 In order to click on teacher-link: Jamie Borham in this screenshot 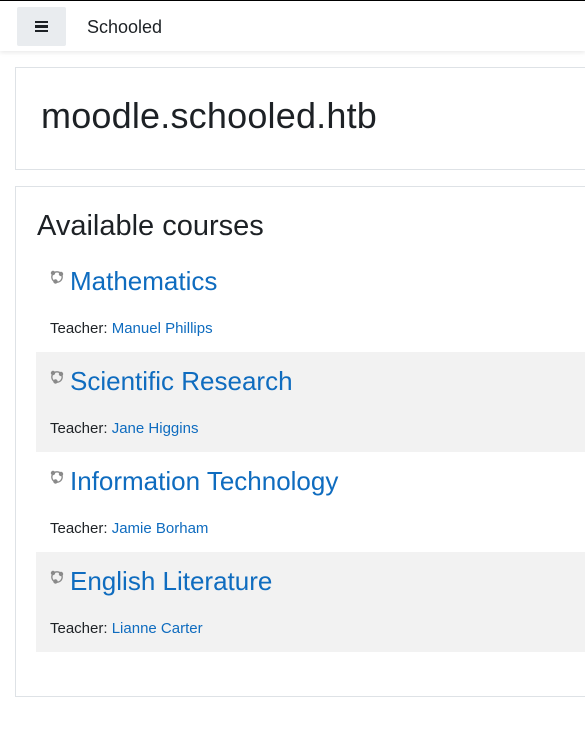, I will do `click(160, 528)`.